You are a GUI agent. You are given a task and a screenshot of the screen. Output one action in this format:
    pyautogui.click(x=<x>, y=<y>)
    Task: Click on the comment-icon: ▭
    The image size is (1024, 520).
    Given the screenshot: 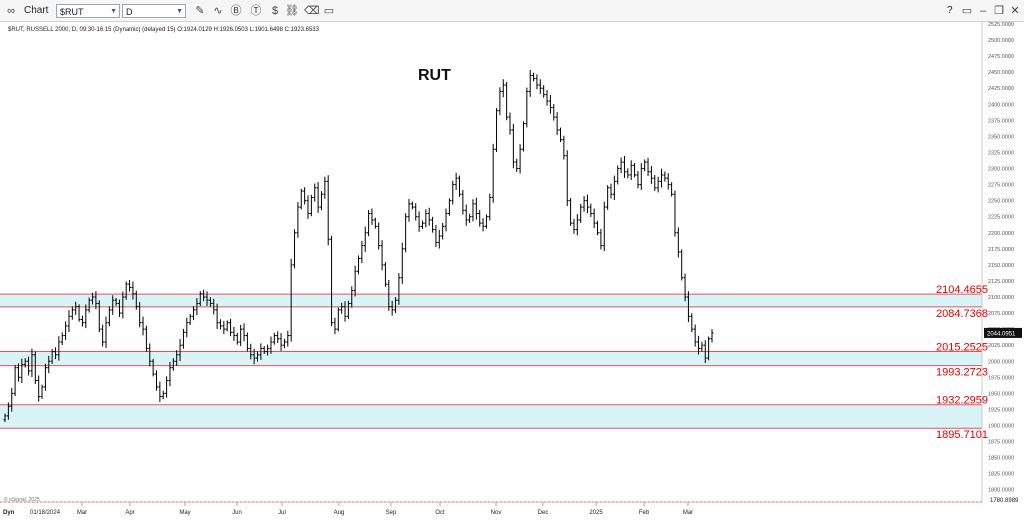 What is the action you would take?
    pyautogui.click(x=329, y=11)
    